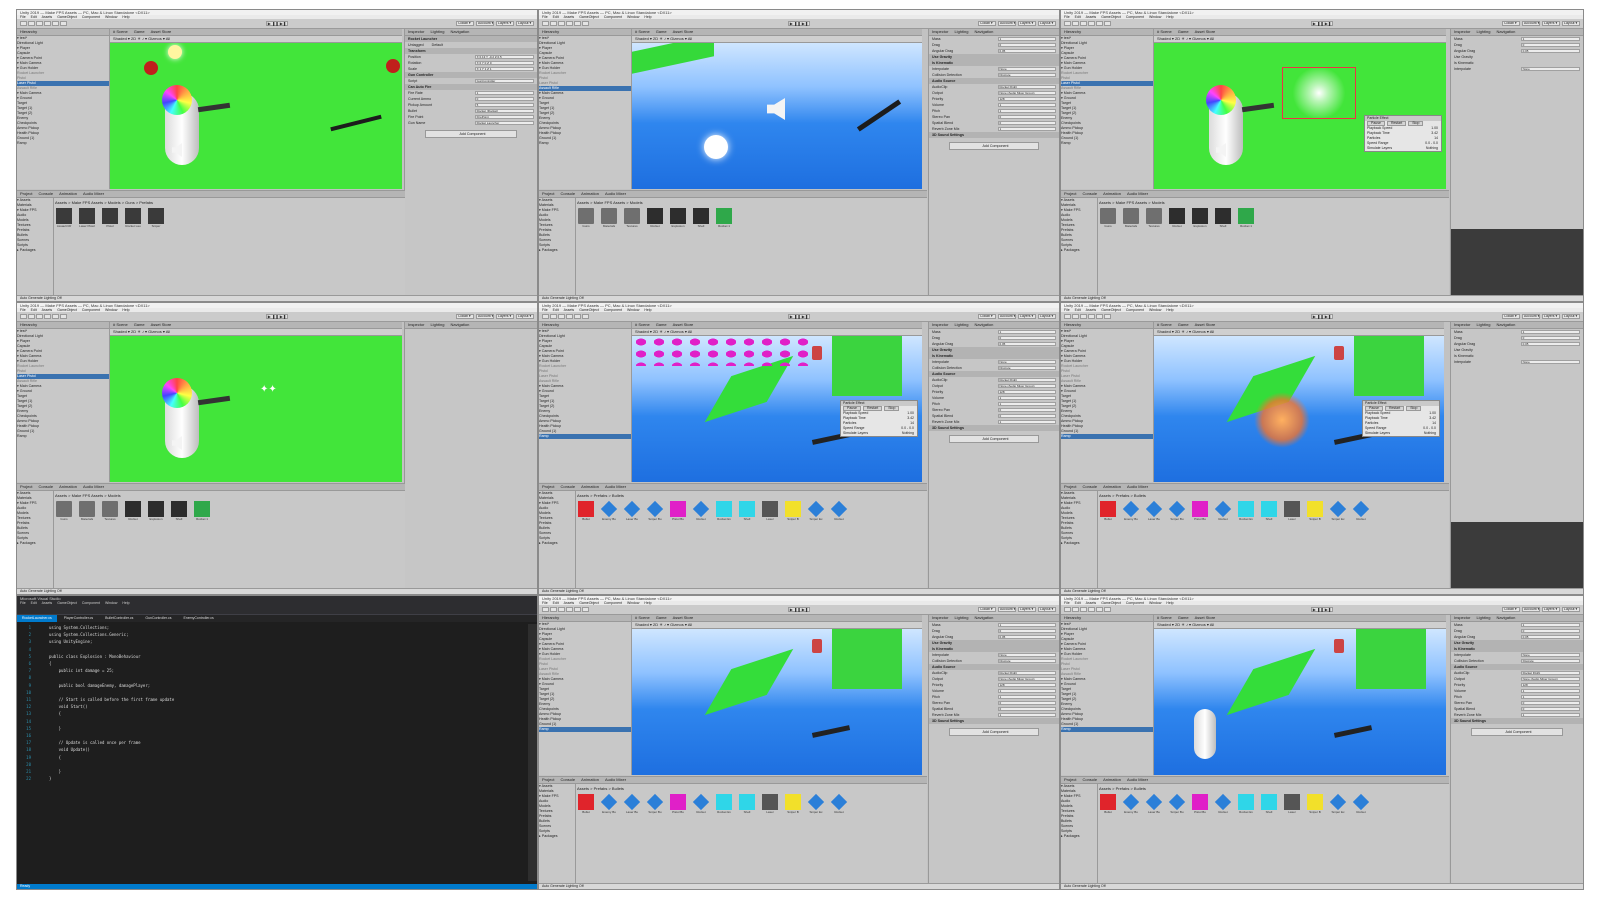 The image size is (1600, 908). Describe the element at coordinates (1164, 31) in the screenshot. I see `tab-scene: # Scene` at that location.